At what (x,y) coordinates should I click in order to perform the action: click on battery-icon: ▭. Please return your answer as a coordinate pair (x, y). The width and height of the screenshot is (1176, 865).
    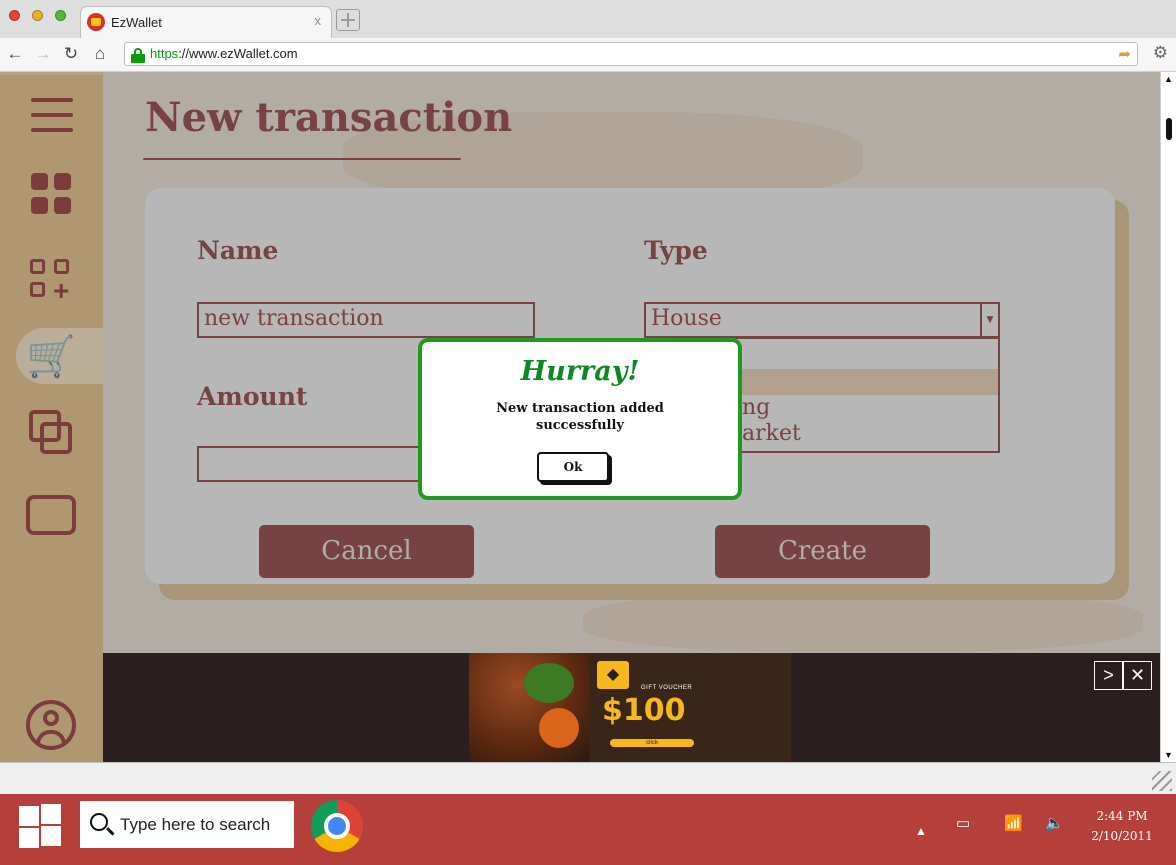
    Looking at the image, I should click on (963, 823).